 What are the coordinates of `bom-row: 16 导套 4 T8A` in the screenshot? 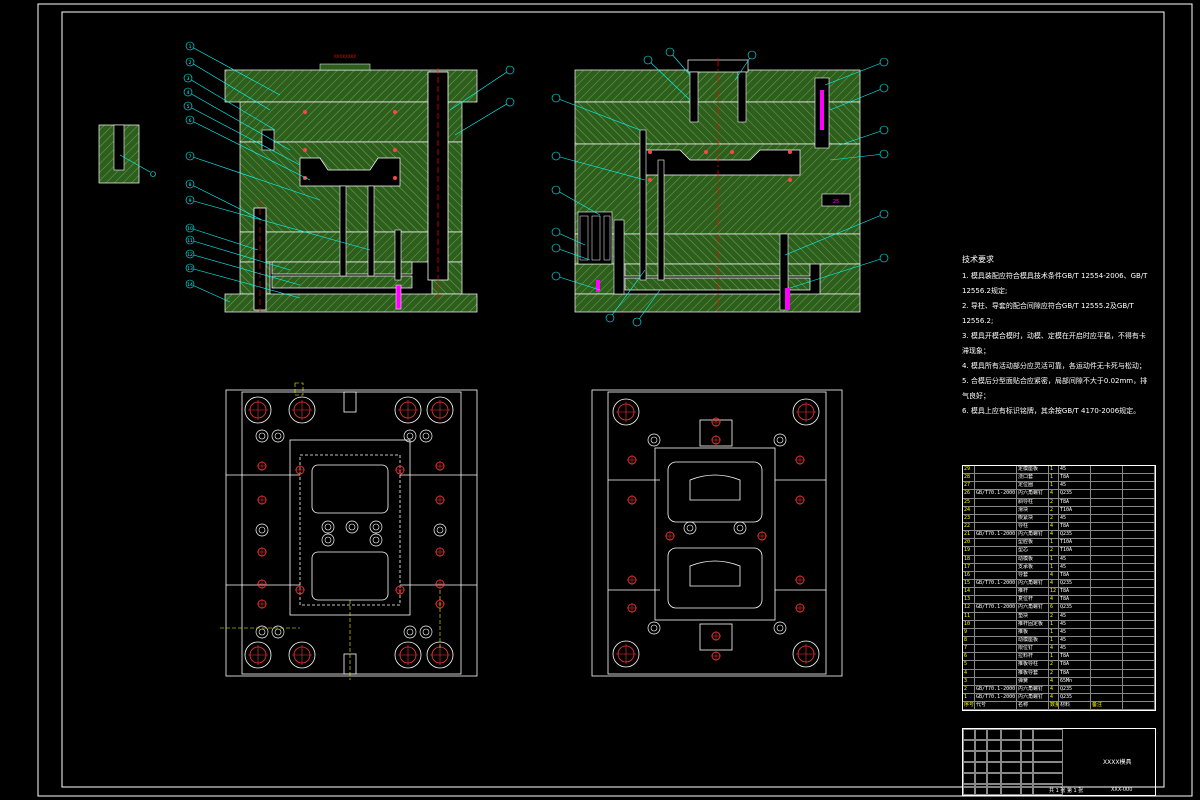 It's located at (1059, 575).